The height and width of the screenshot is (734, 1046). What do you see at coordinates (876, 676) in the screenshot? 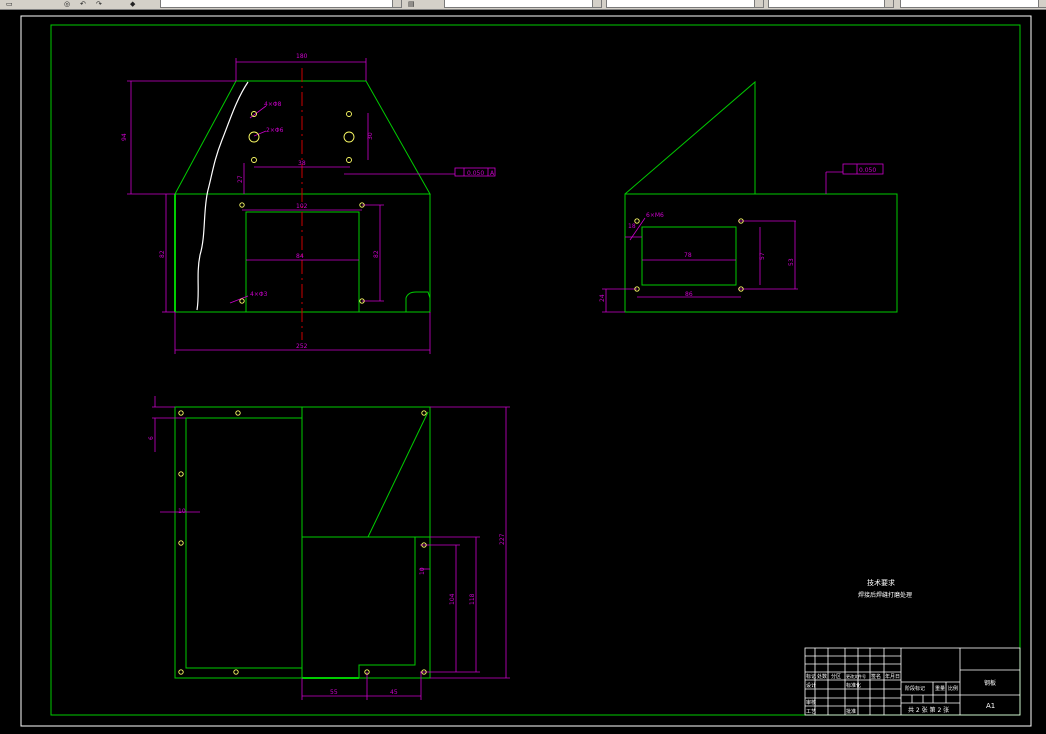
I see `tb-col-sign: 签名` at bounding box center [876, 676].